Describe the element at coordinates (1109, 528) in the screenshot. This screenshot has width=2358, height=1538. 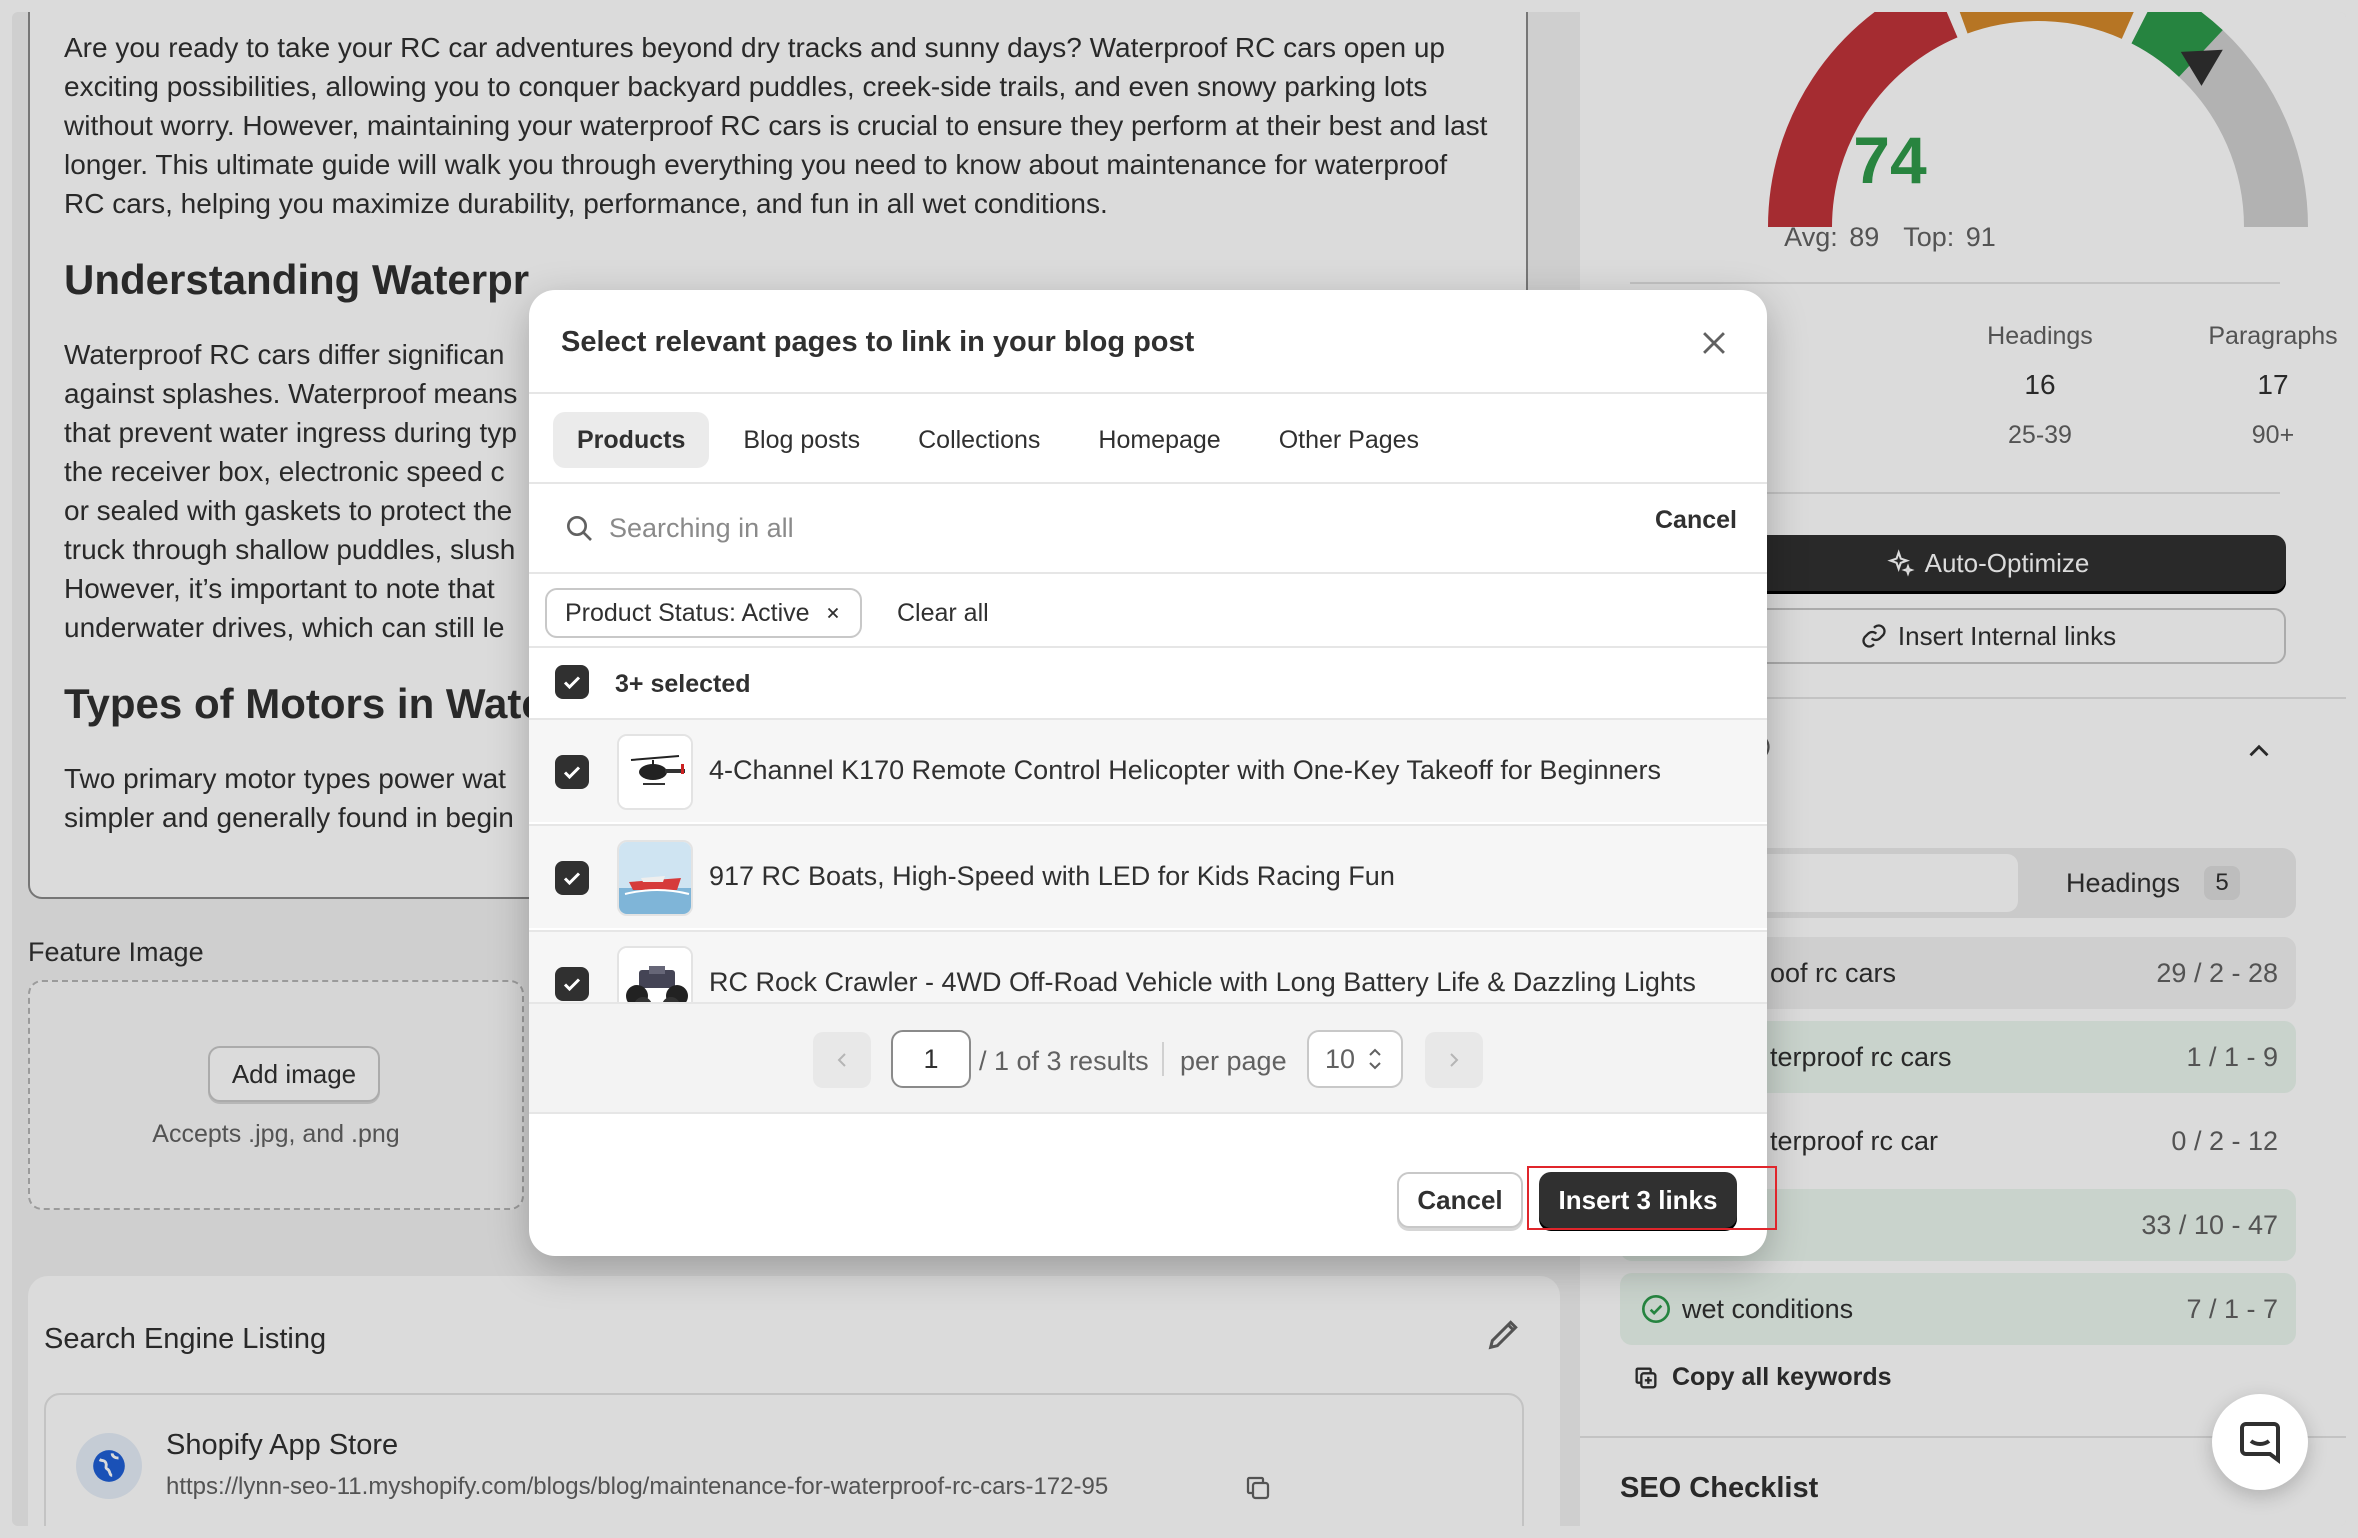
I see `search-input` at that location.